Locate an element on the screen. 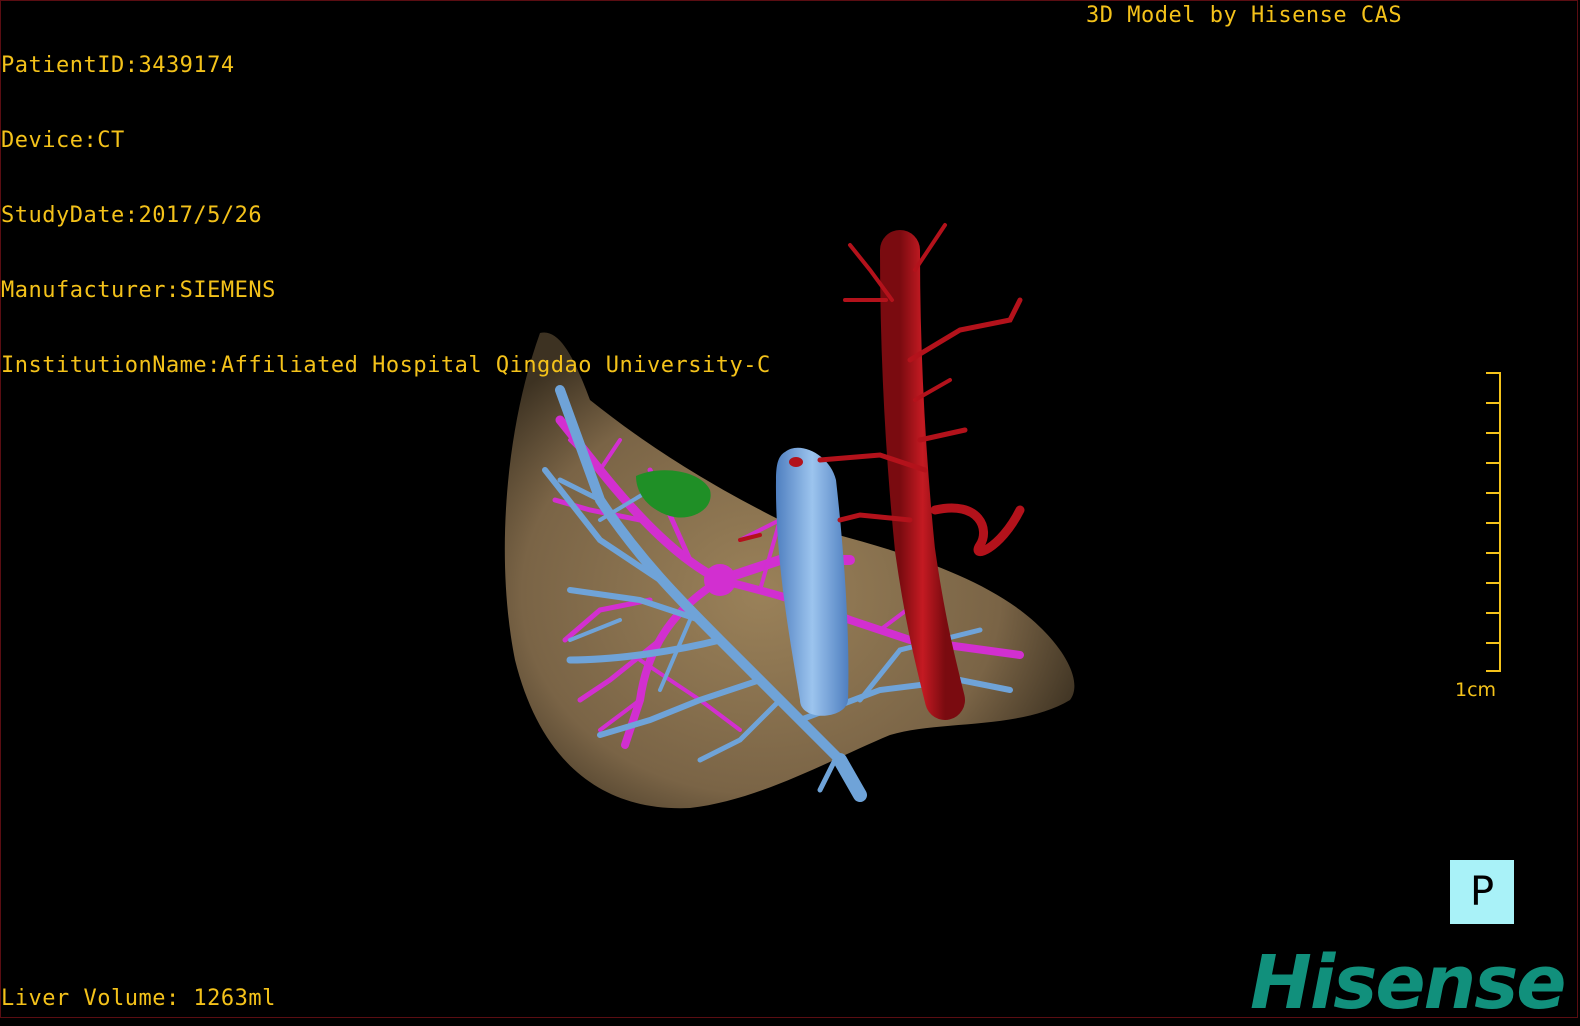 The width and height of the screenshot is (1580, 1026). scale-bar-label: 1cm is located at coordinates (1476, 690).